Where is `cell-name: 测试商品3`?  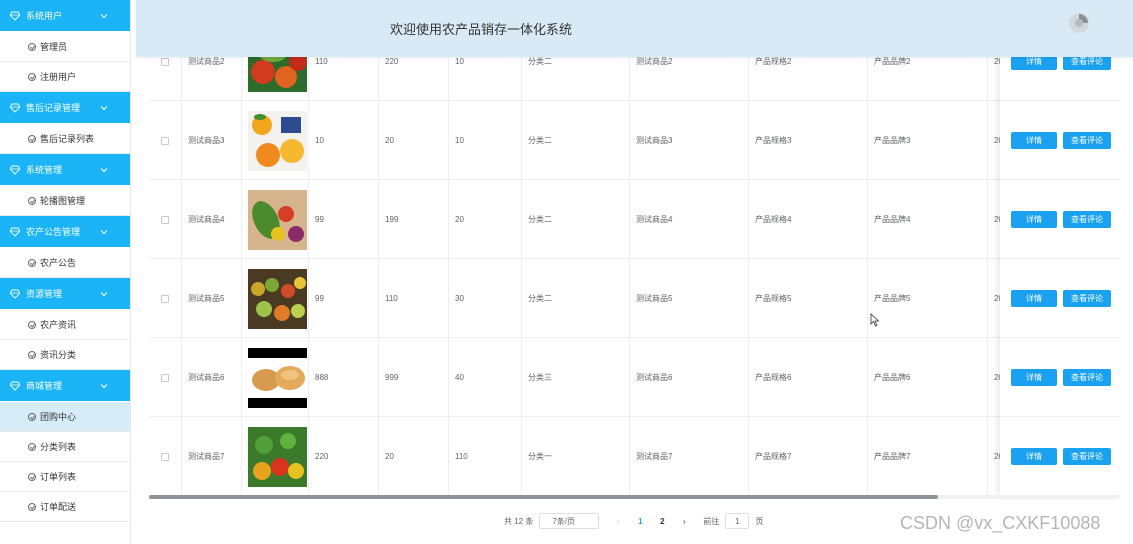
cell-name: 测试商品3 is located at coordinates (211, 140).